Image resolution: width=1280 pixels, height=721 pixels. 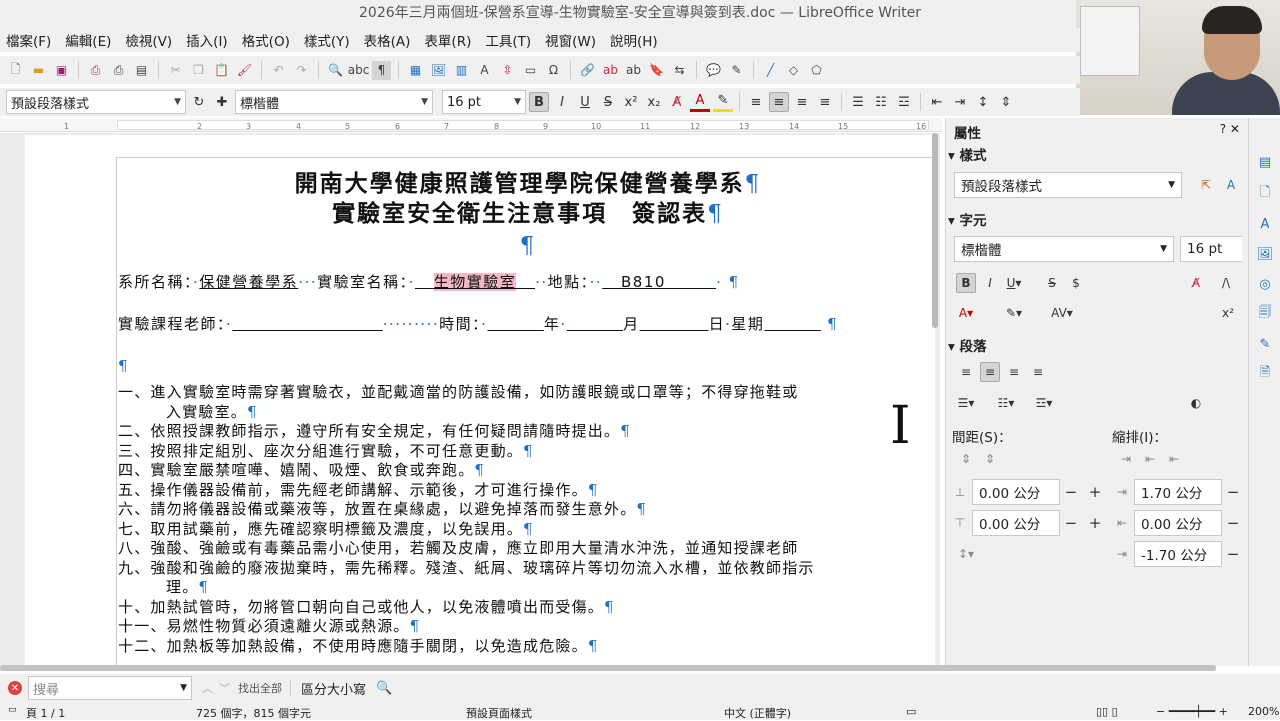 What do you see at coordinates (1006, 102) in the screenshot?
I see `paragraph-spacing-icon: ⇕` at bounding box center [1006, 102].